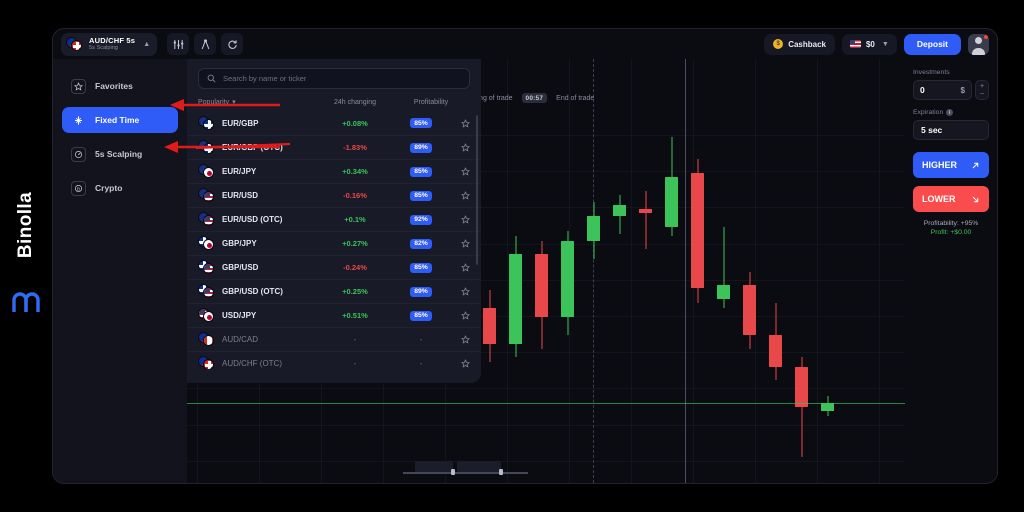 Image resolution: width=1024 pixels, height=512 pixels. What do you see at coordinates (334, 315) in the screenshot?
I see `asset-row: USD/JPY +0.51% 85%` at bounding box center [334, 315].